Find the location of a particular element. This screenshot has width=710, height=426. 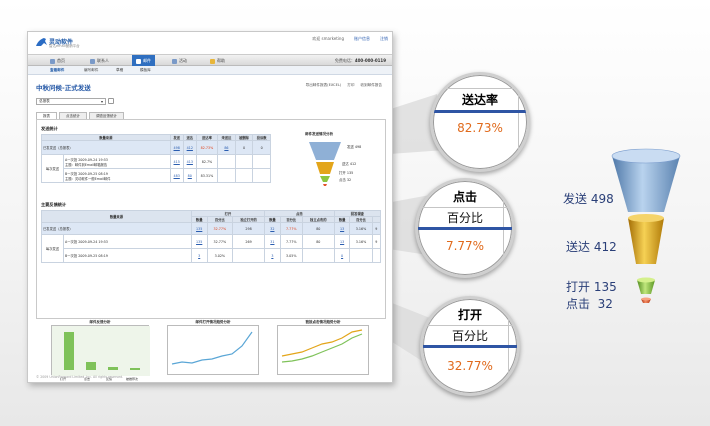

table-row-label: B一次投 2009-09-25 08:19 is located at coordinates (127, 255).